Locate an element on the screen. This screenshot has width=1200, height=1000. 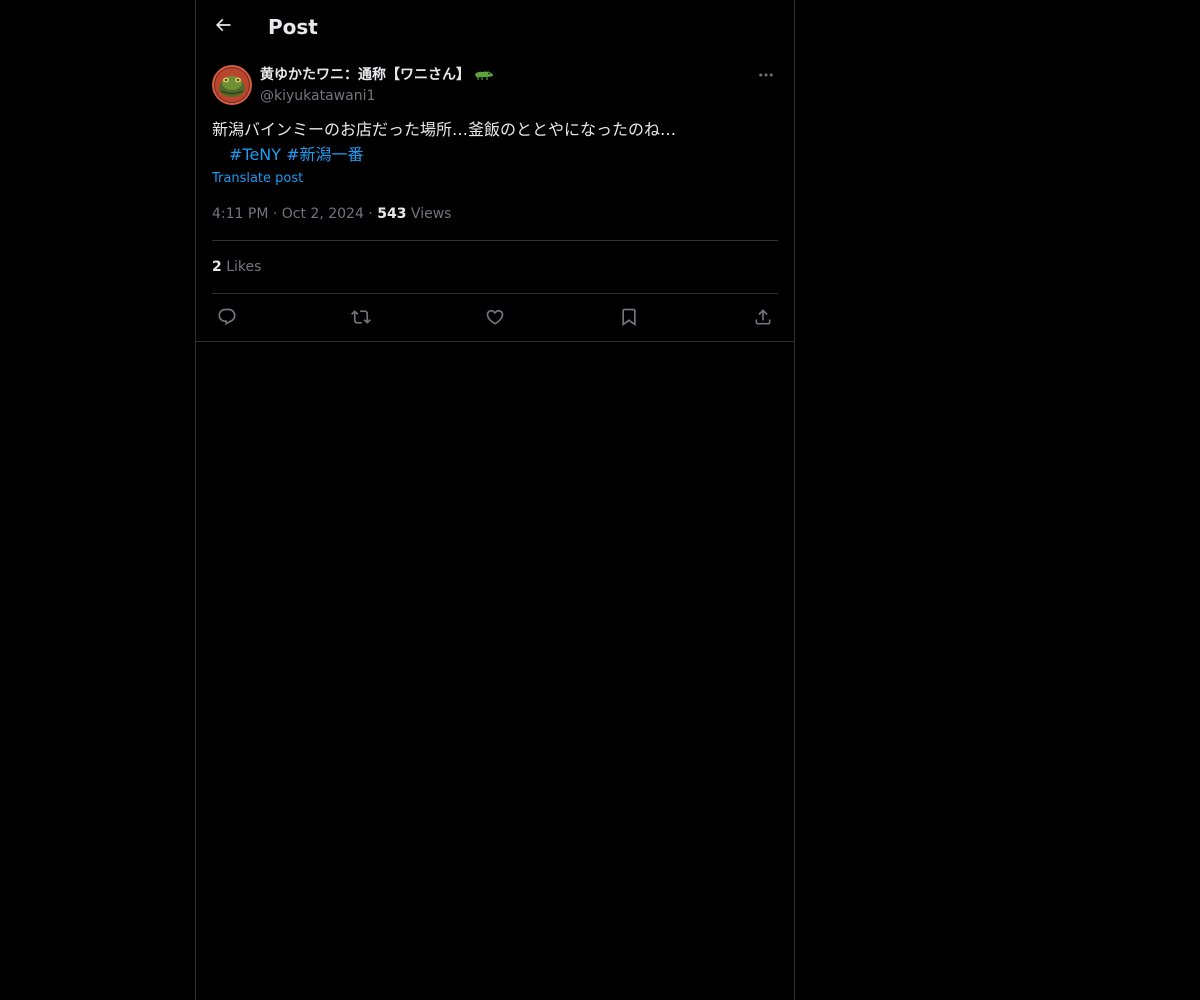
repost-button is located at coordinates (361, 317).